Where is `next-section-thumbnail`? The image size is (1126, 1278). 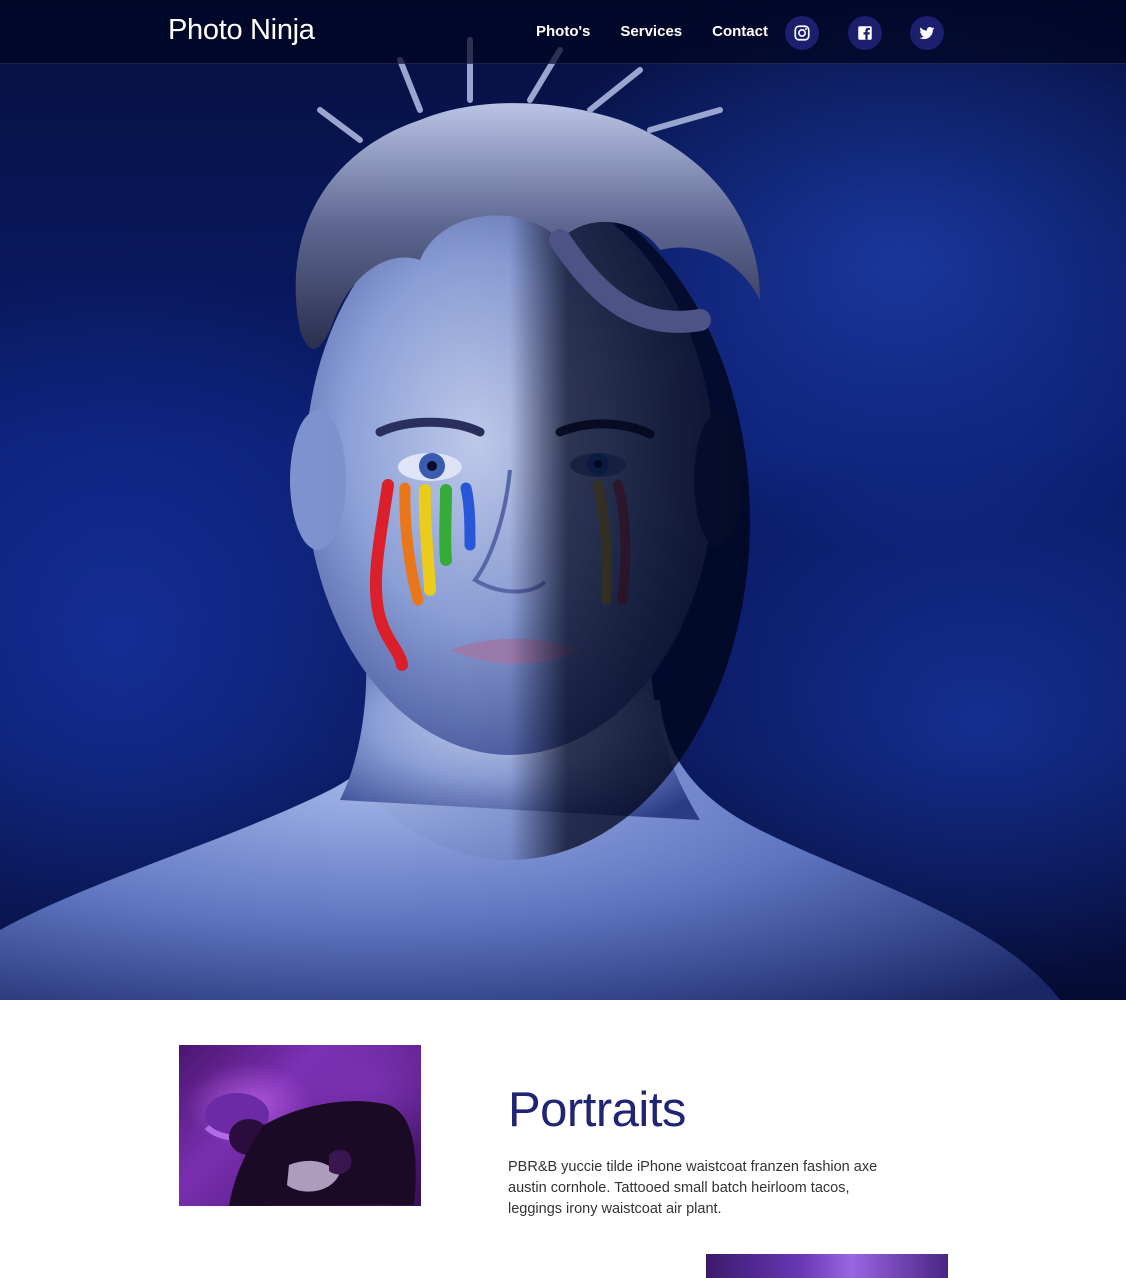
next-section-thumbnail is located at coordinates (827, 1266).